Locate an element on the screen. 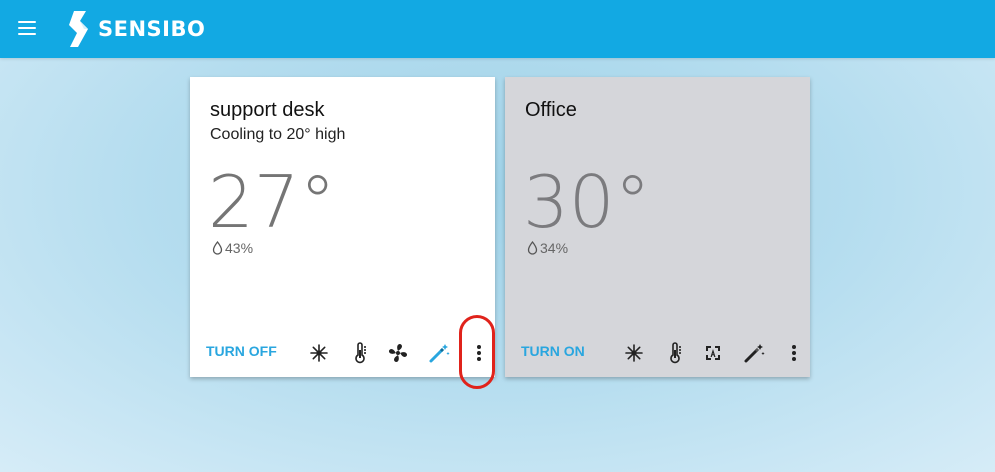 Image resolution: width=995 pixels, height=472 pixels. device-name: Office is located at coordinates (551, 110).